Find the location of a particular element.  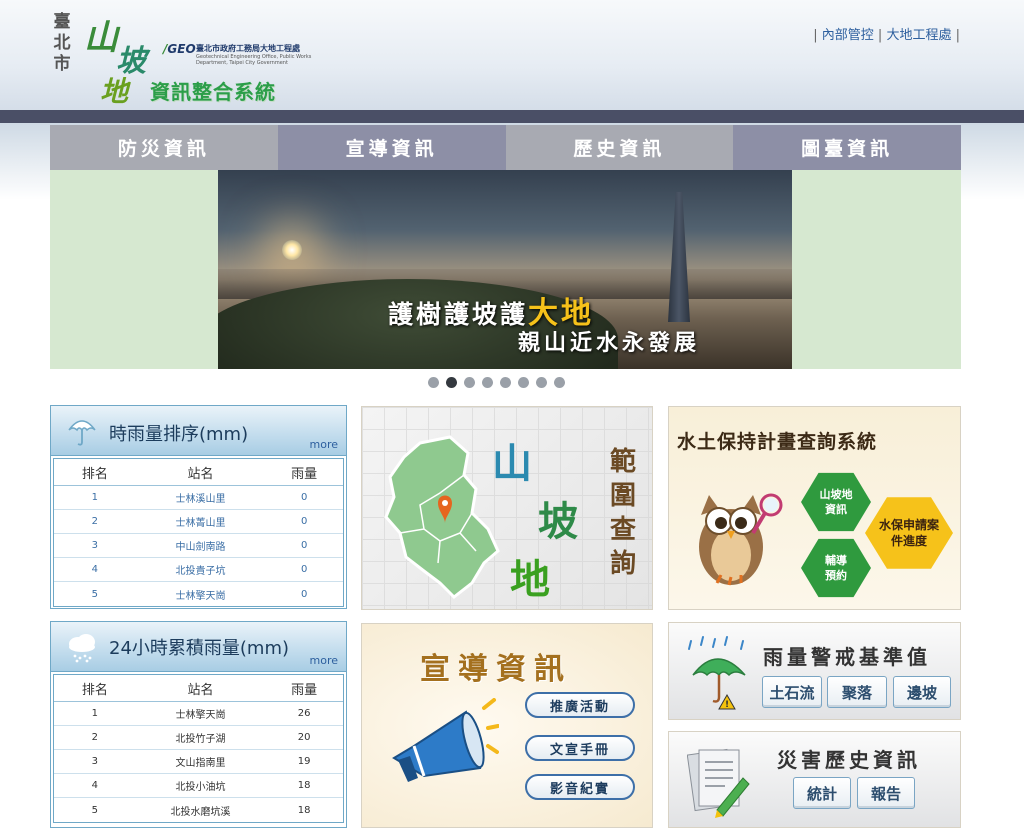

station-cell: 北投貴子坑 is located at coordinates (201, 569).